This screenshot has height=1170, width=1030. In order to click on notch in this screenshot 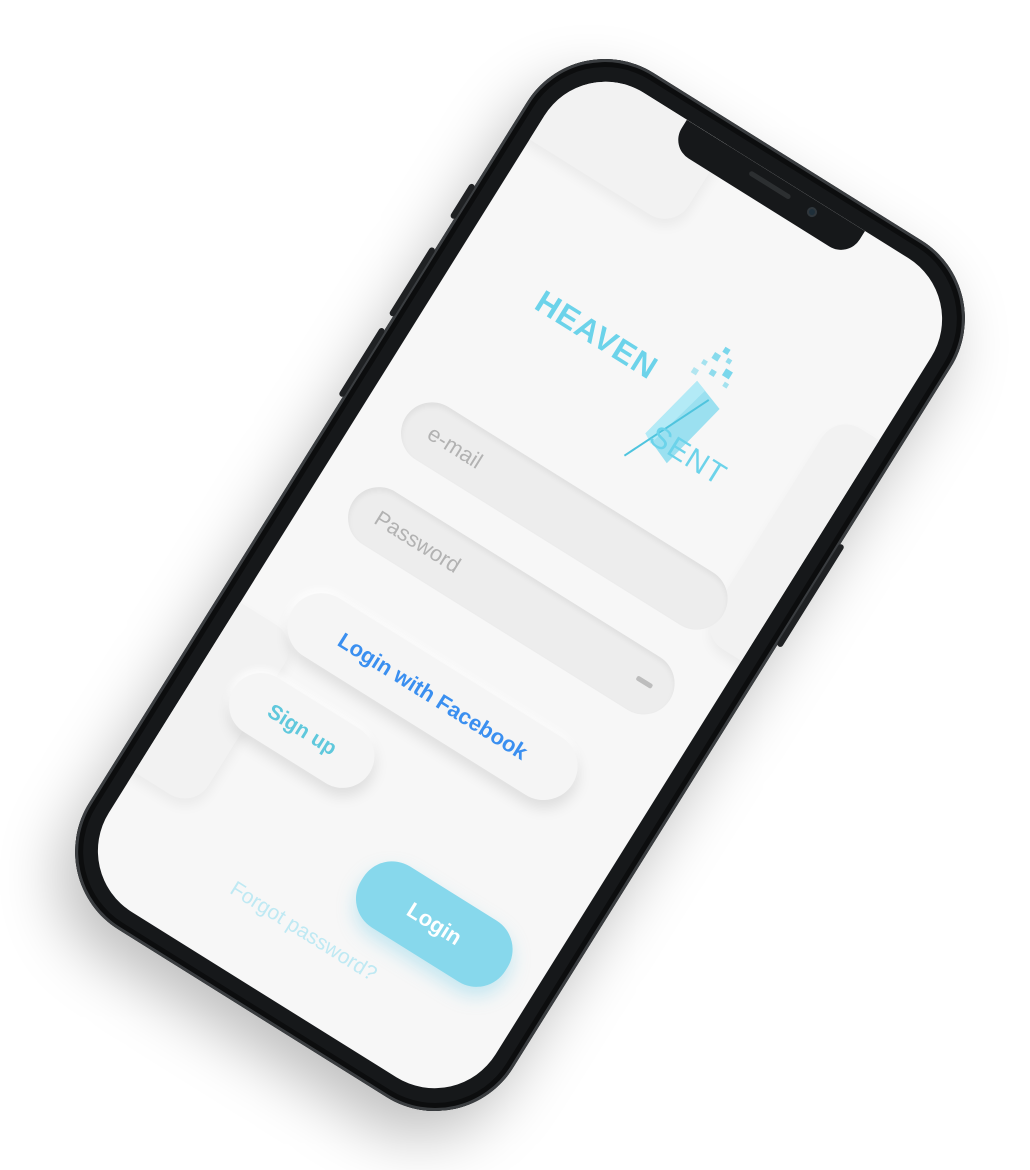, I will do `click(767, 189)`.